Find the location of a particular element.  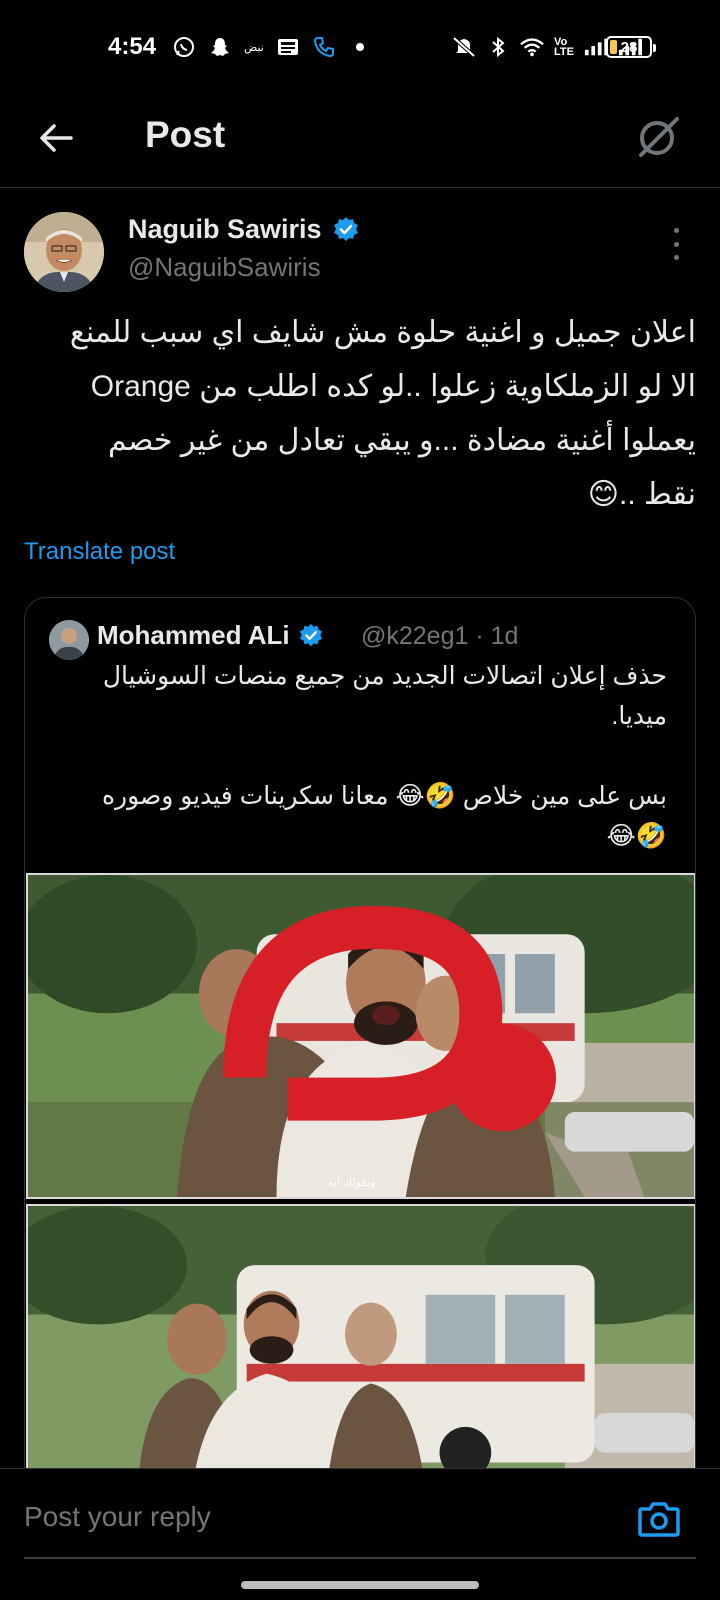

dot-icon is located at coordinates (360, 47).